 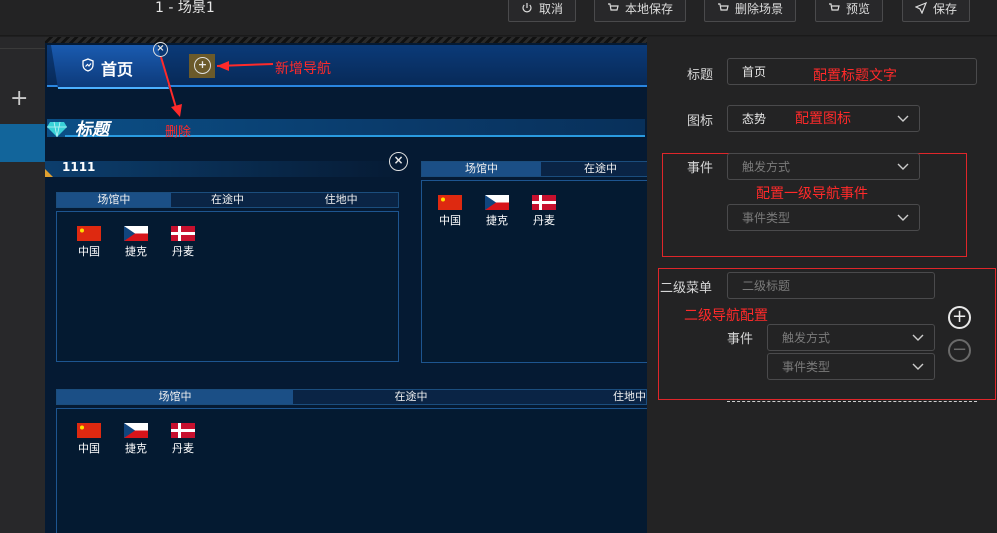 What do you see at coordinates (22, 48) in the screenshot?
I see `rail-divider` at bounding box center [22, 48].